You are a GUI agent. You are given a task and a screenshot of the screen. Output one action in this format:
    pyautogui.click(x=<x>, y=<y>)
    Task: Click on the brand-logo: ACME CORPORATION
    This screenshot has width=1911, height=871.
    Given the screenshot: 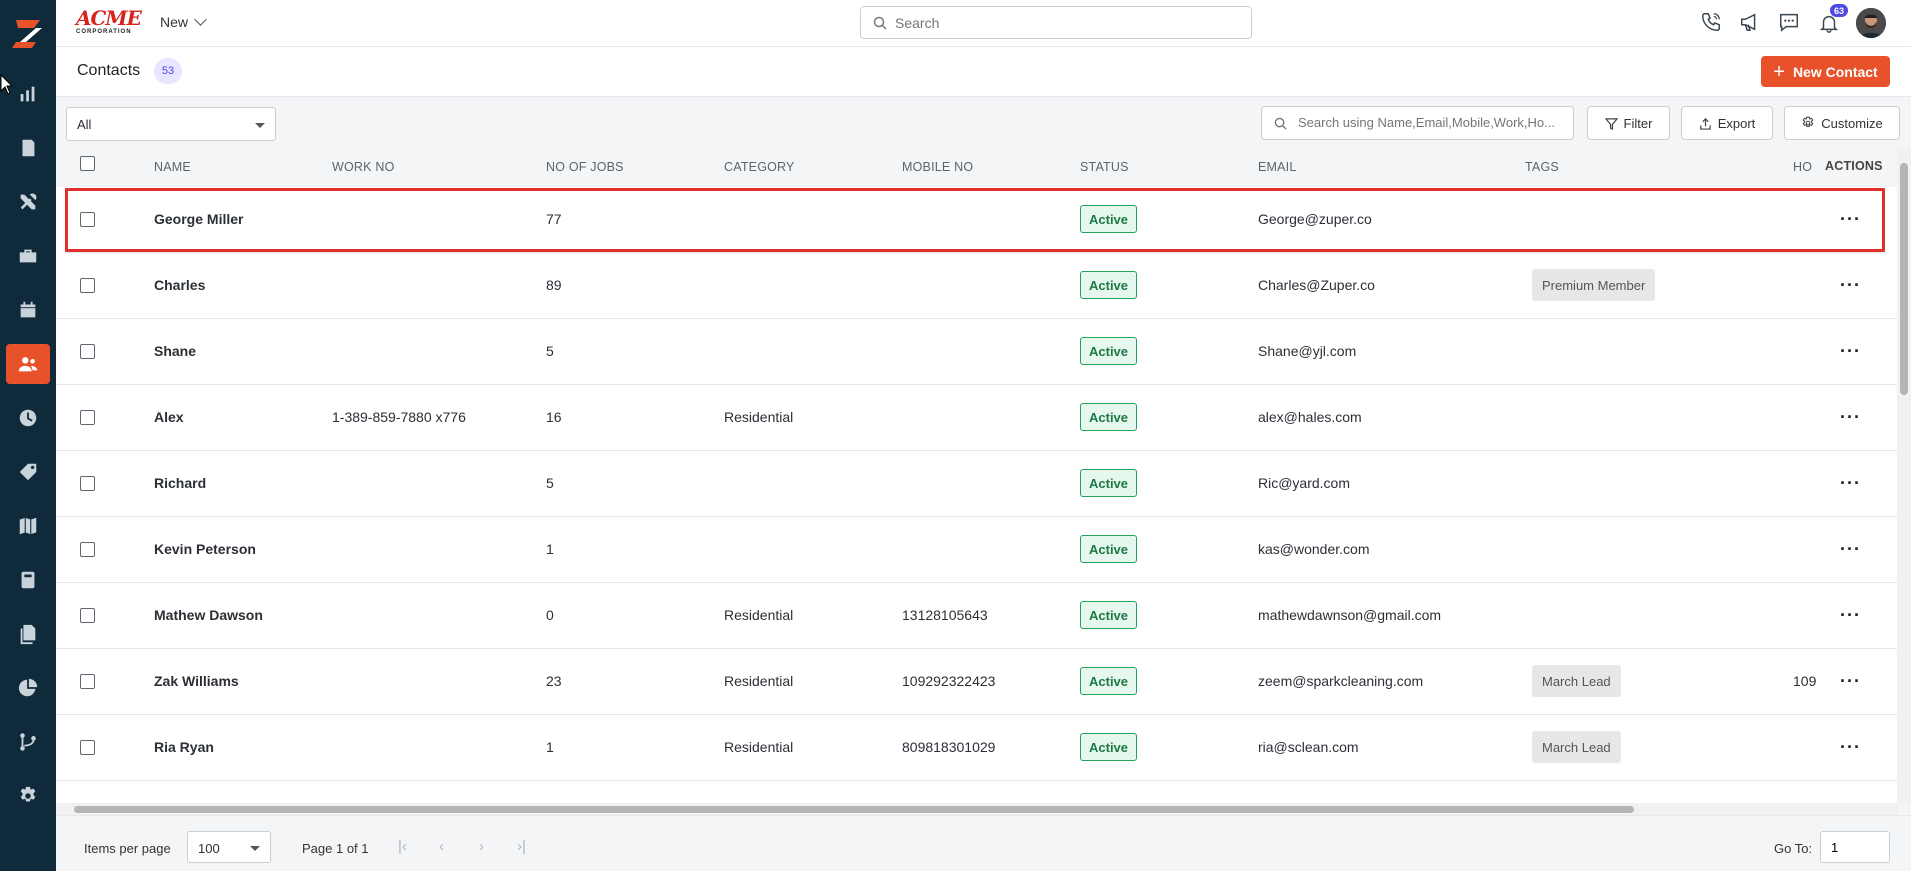 What is the action you would take?
    pyautogui.click(x=109, y=22)
    